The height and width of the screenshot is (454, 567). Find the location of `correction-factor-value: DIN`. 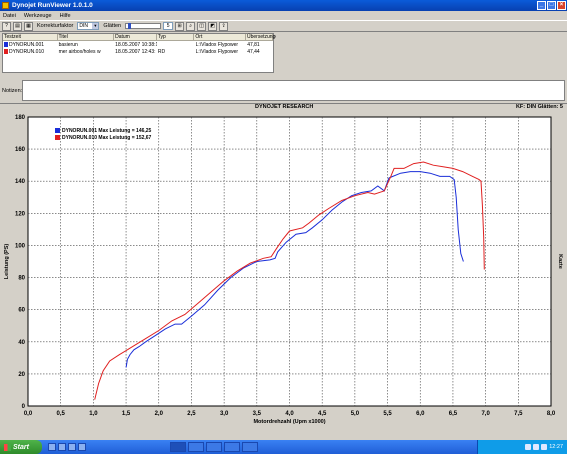

correction-factor-value: DIN is located at coordinates (83, 26).